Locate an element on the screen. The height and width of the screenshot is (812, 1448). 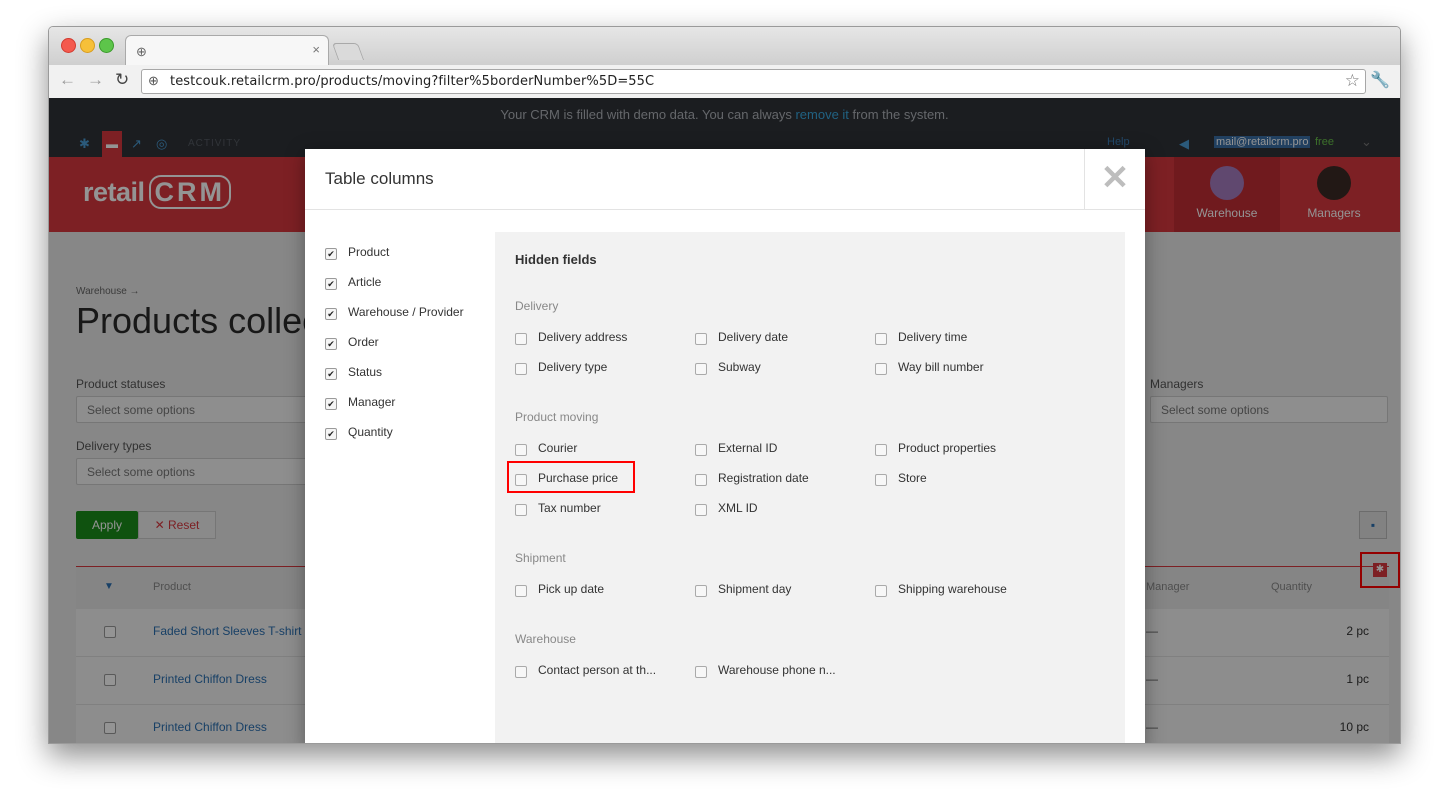
zoom-window-button is located at coordinates (106, 45).